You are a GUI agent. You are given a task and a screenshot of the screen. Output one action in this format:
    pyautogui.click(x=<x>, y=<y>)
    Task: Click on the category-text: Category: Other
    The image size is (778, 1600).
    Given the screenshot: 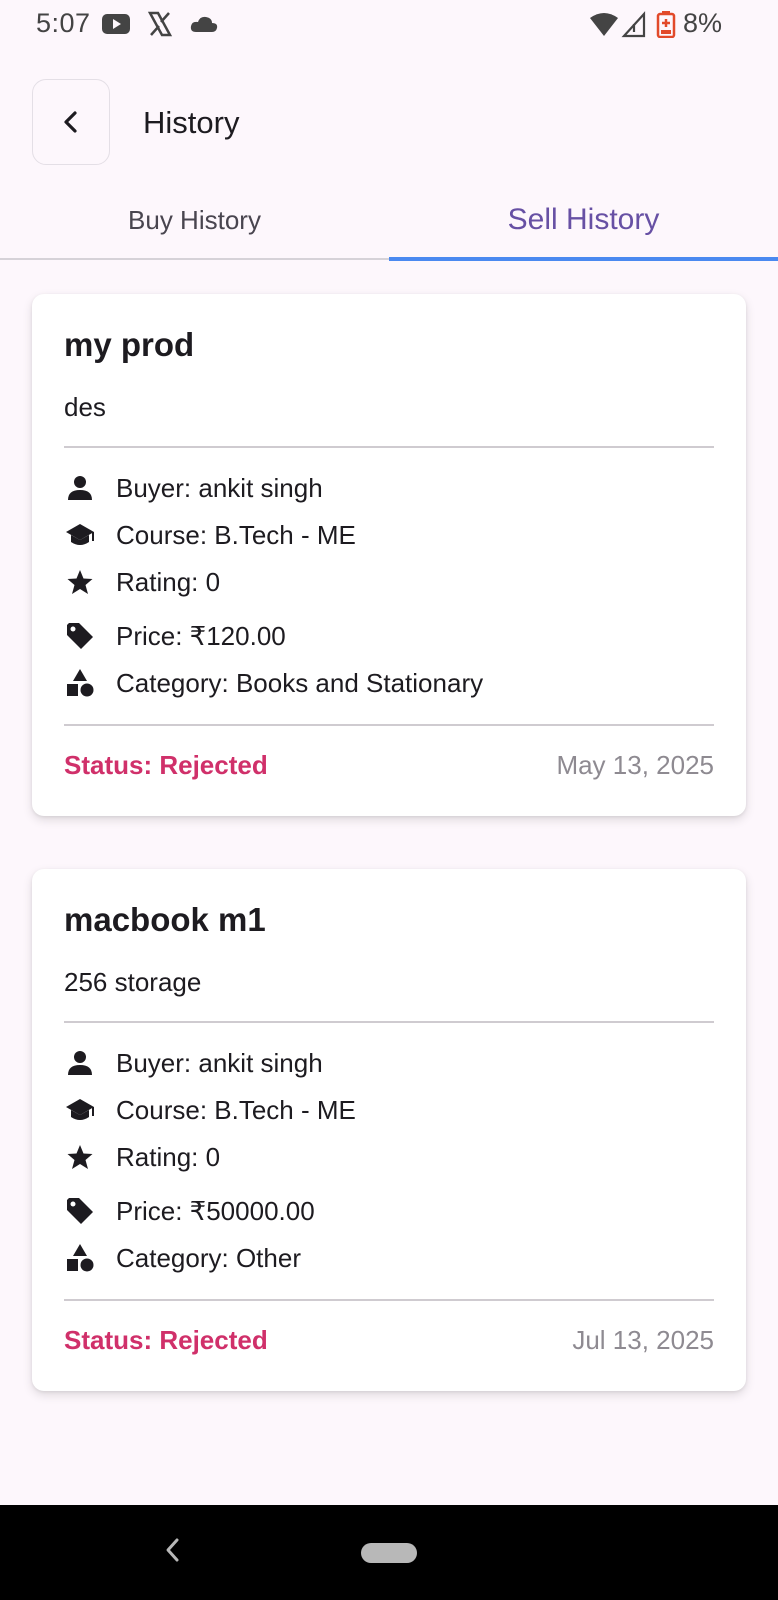 What is the action you would take?
    pyautogui.click(x=208, y=1257)
    